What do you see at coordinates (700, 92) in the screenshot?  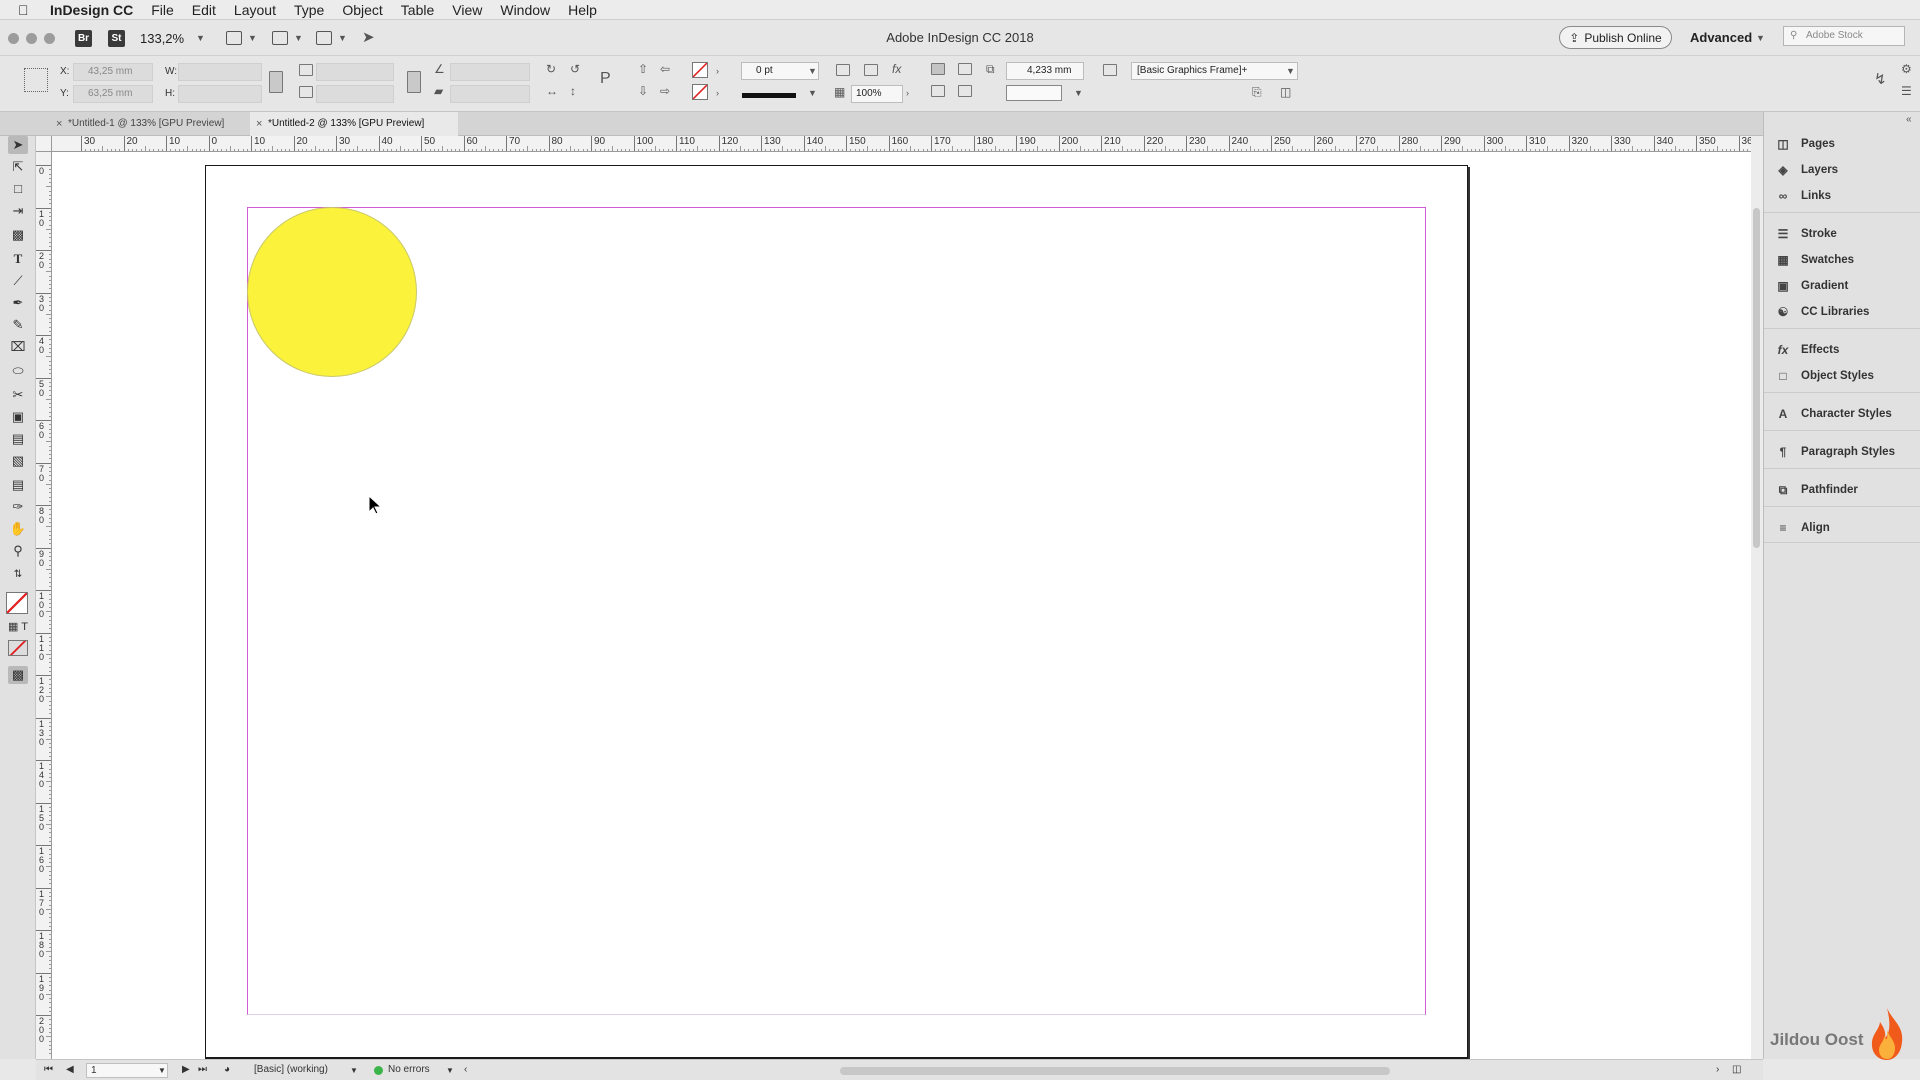 I see `stroke-swatch-none-icon` at bounding box center [700, 92].